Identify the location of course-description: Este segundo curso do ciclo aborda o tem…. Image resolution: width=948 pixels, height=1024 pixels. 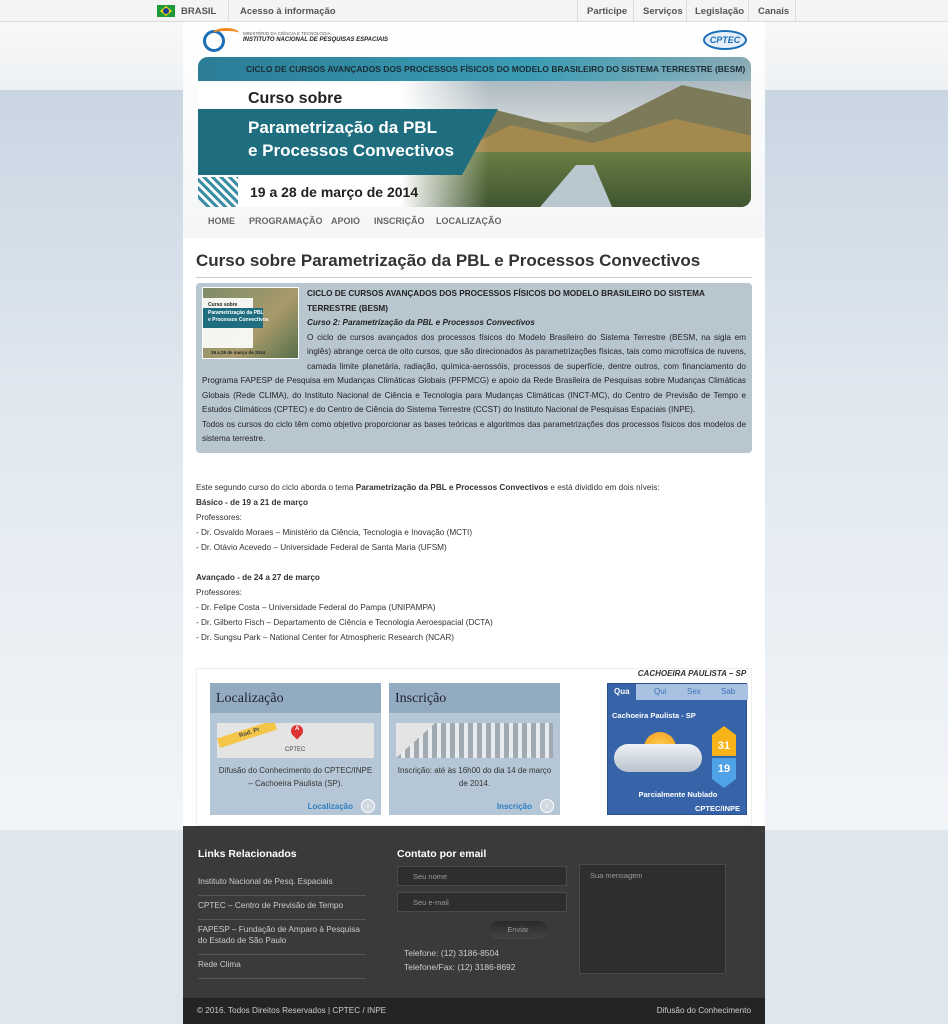
(474, 562).